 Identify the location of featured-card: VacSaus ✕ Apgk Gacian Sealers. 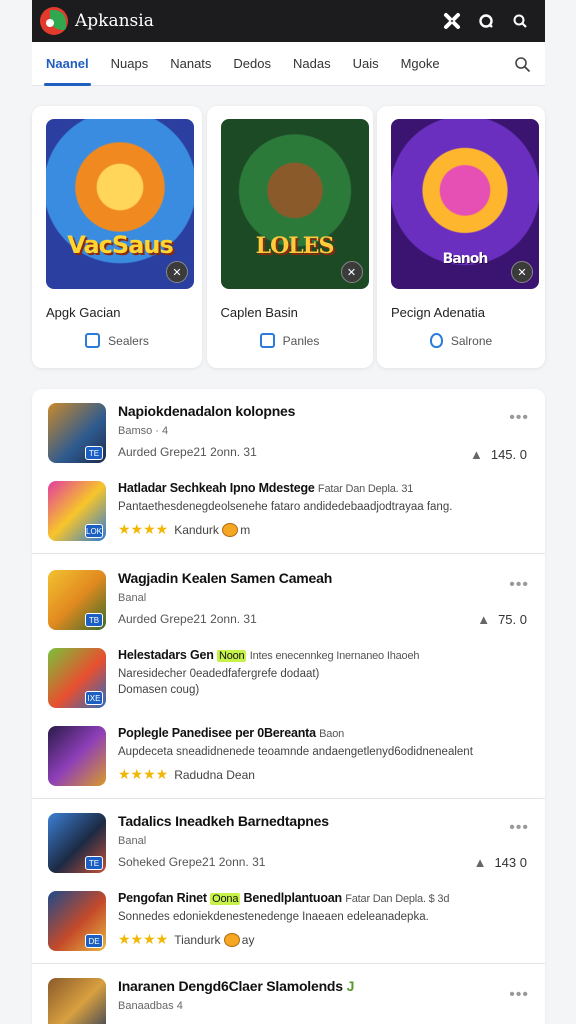
(117, 237).